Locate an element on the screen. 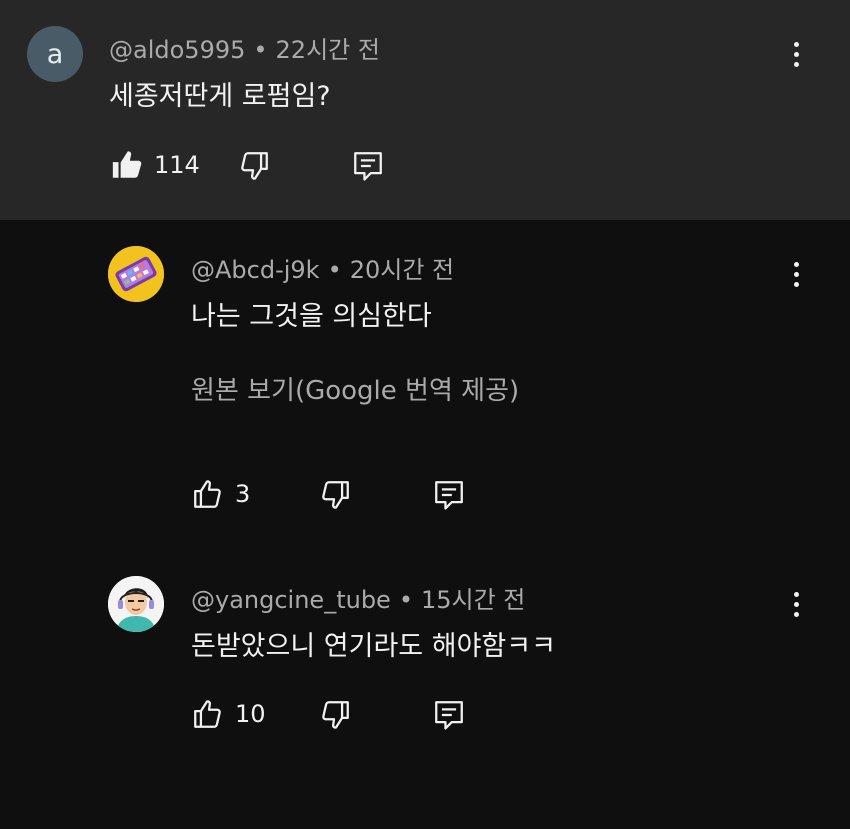  phone-avatar-icon is located at coordinates (136, 274).